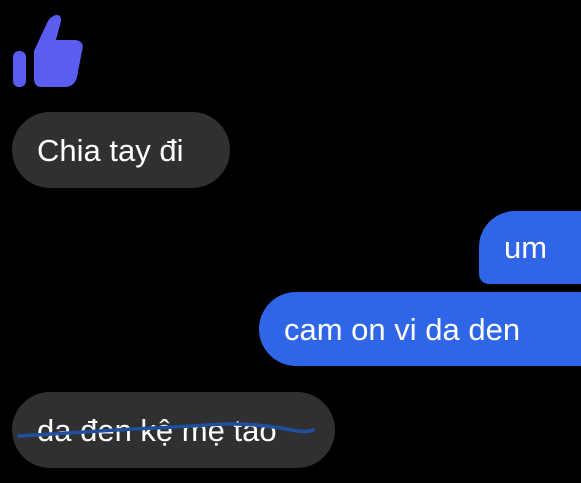  I want to click on message-text: cam on vi da den, so click(402, 329).